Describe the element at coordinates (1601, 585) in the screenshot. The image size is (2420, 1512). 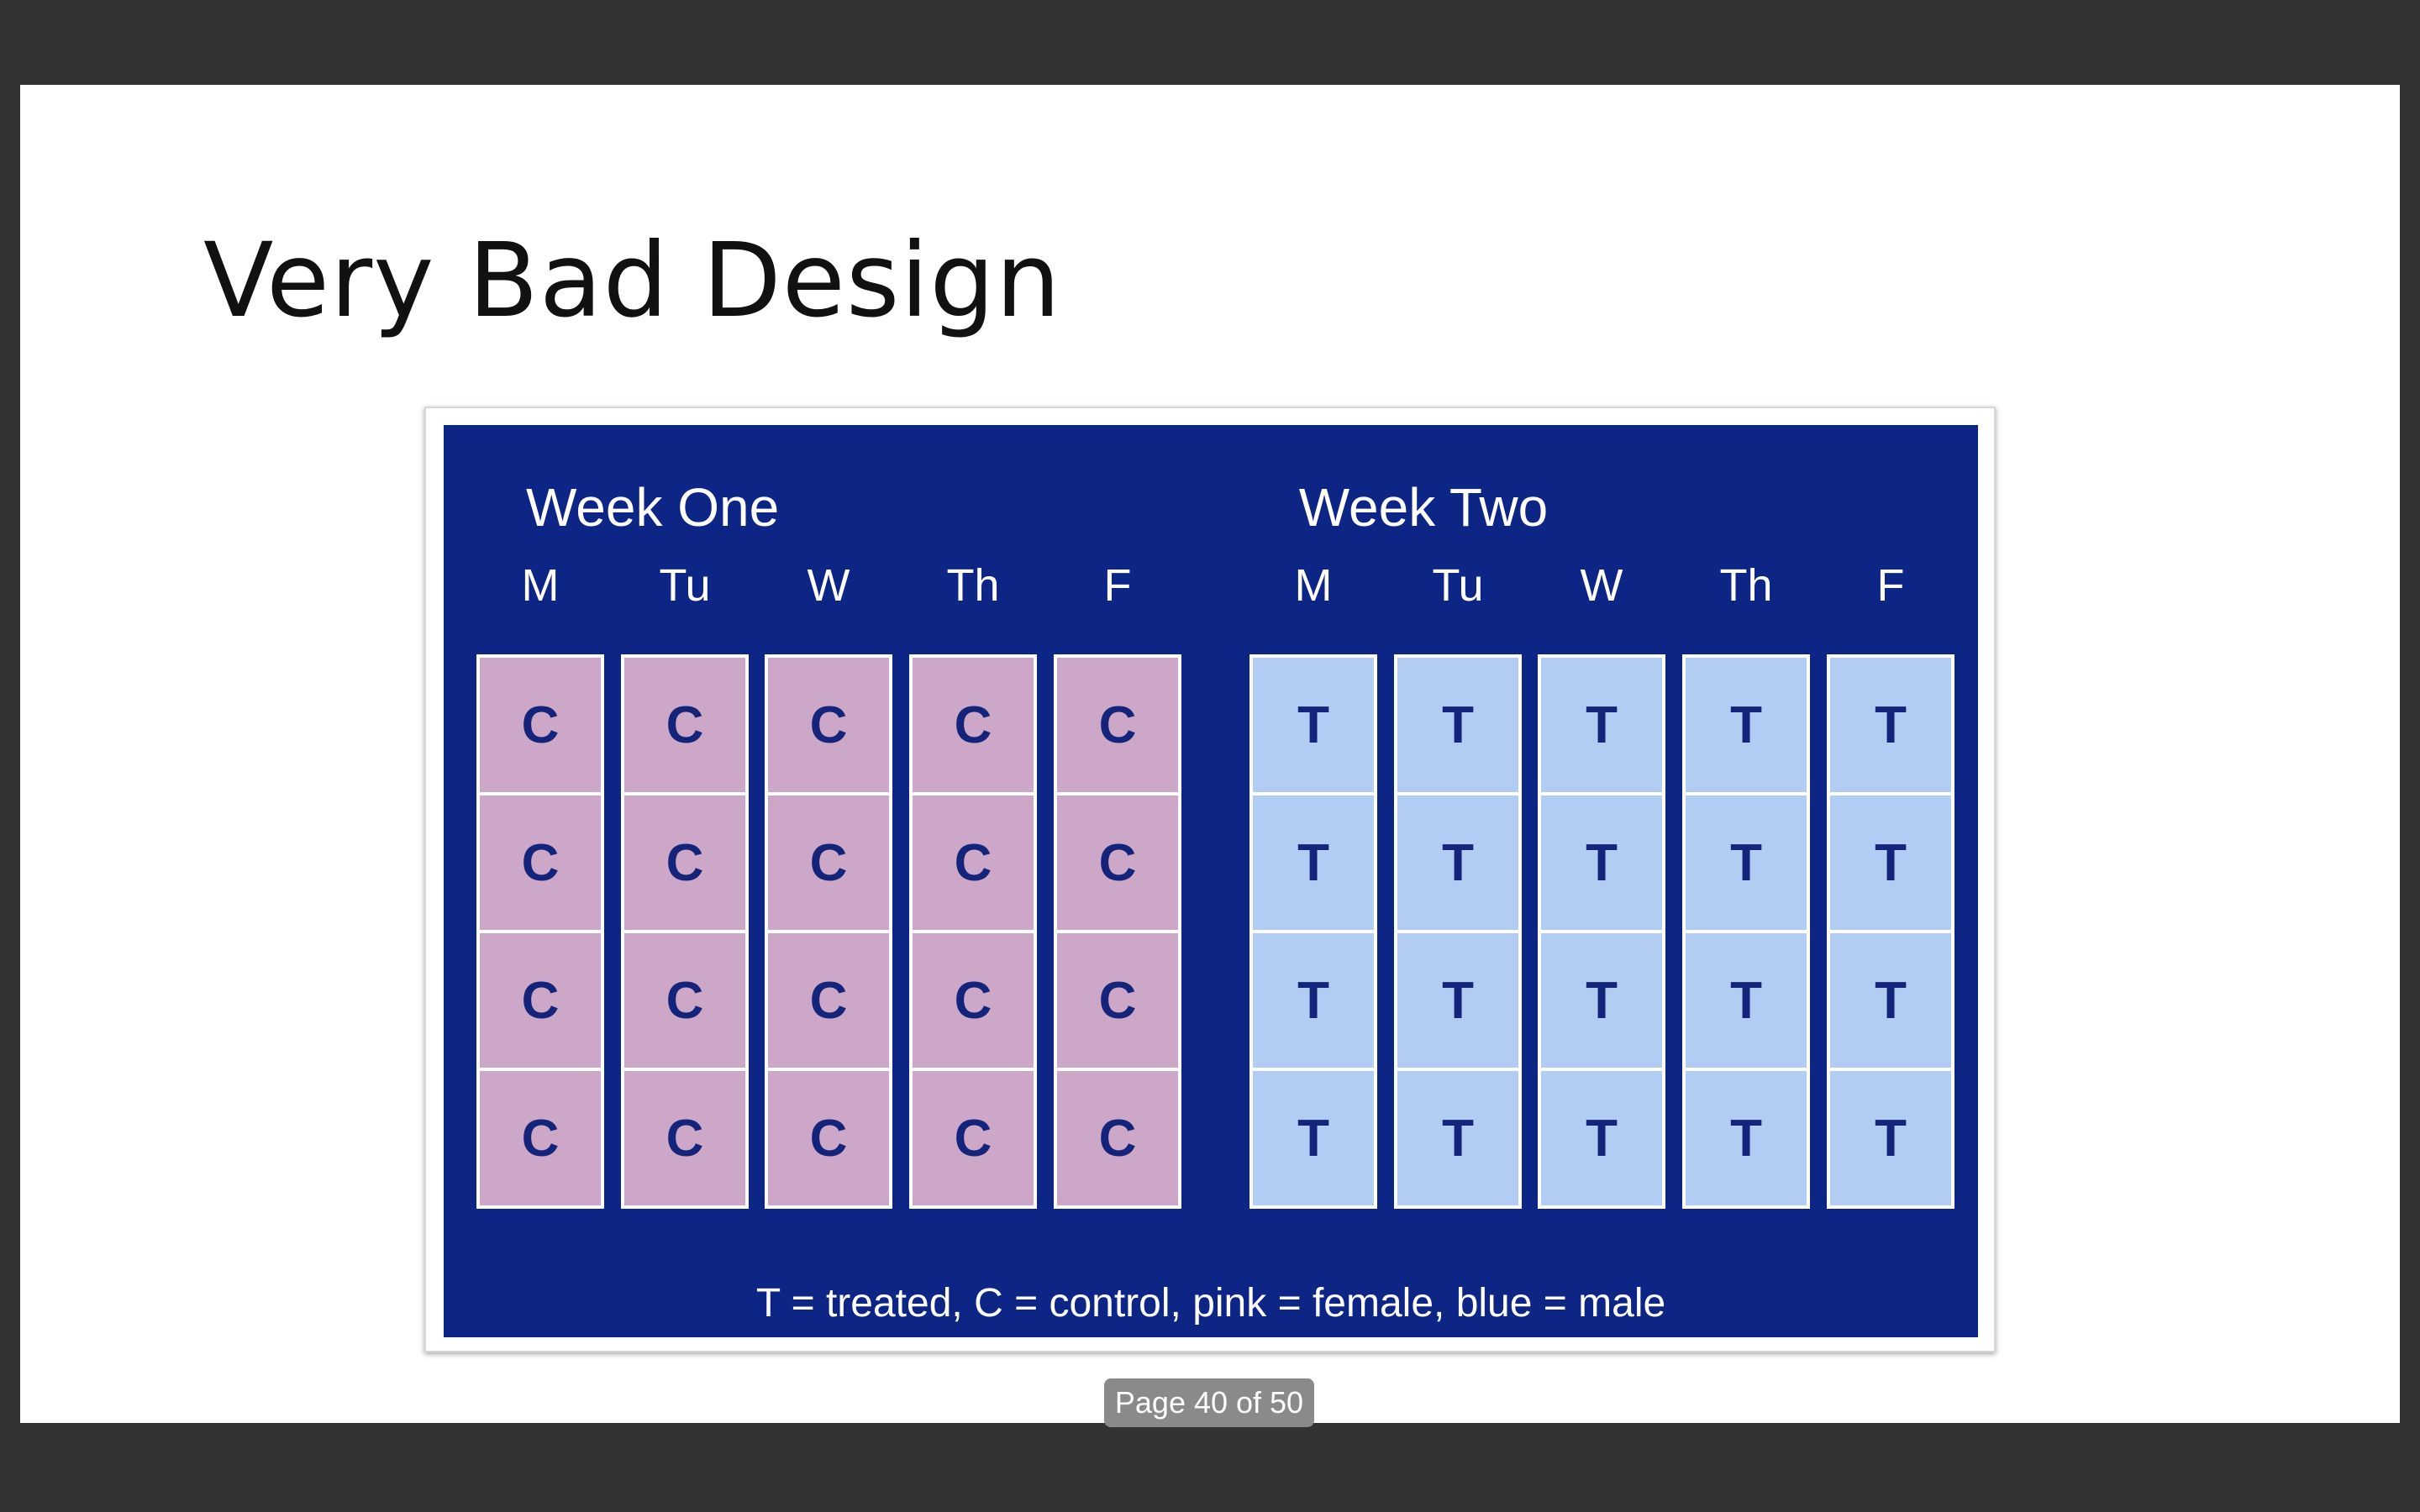
I see `week-two-day-label: W` at that location.